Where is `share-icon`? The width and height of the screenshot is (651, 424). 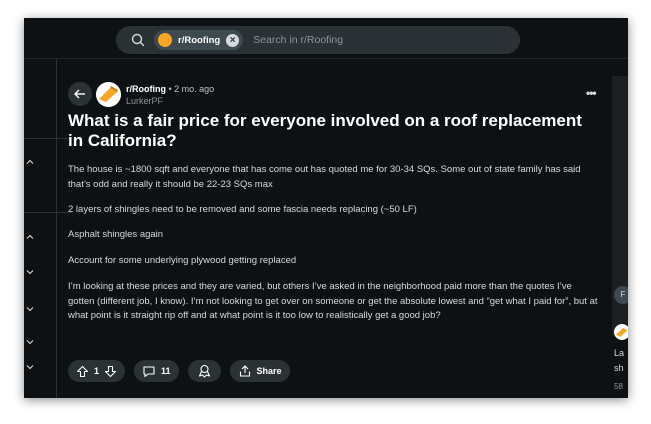
share-icon is located at coordinates (244, 371).